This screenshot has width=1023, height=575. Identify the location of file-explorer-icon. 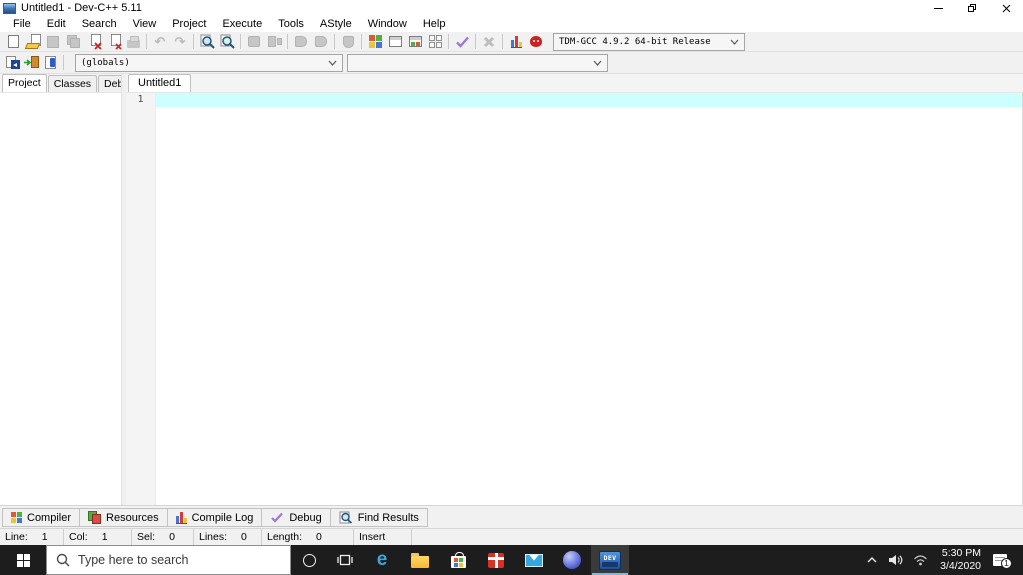
(420, 560).